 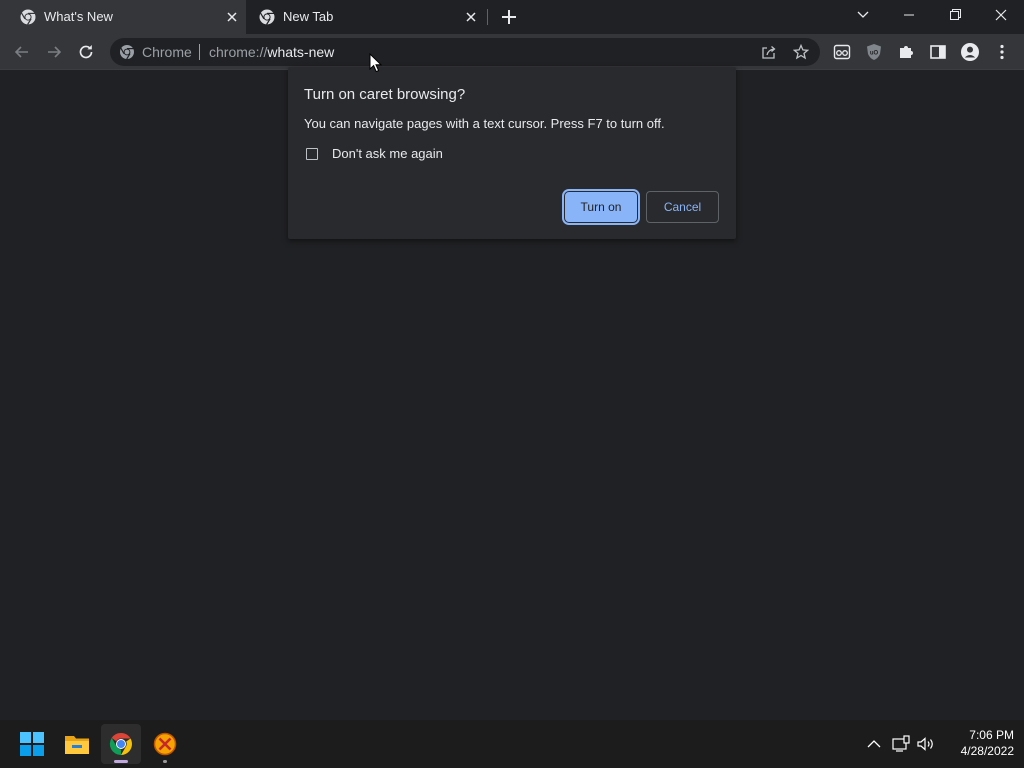 I want to click on url-scheme: chrome://, so click(x=238, y=52).